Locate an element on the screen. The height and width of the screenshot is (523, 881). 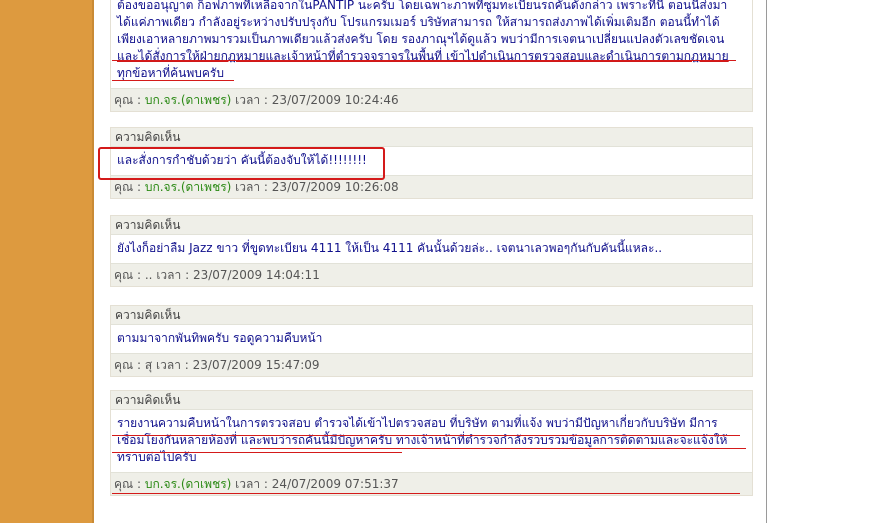
post-time: 24/07/2009 07:51:37 is located at coordinates (335, 484).